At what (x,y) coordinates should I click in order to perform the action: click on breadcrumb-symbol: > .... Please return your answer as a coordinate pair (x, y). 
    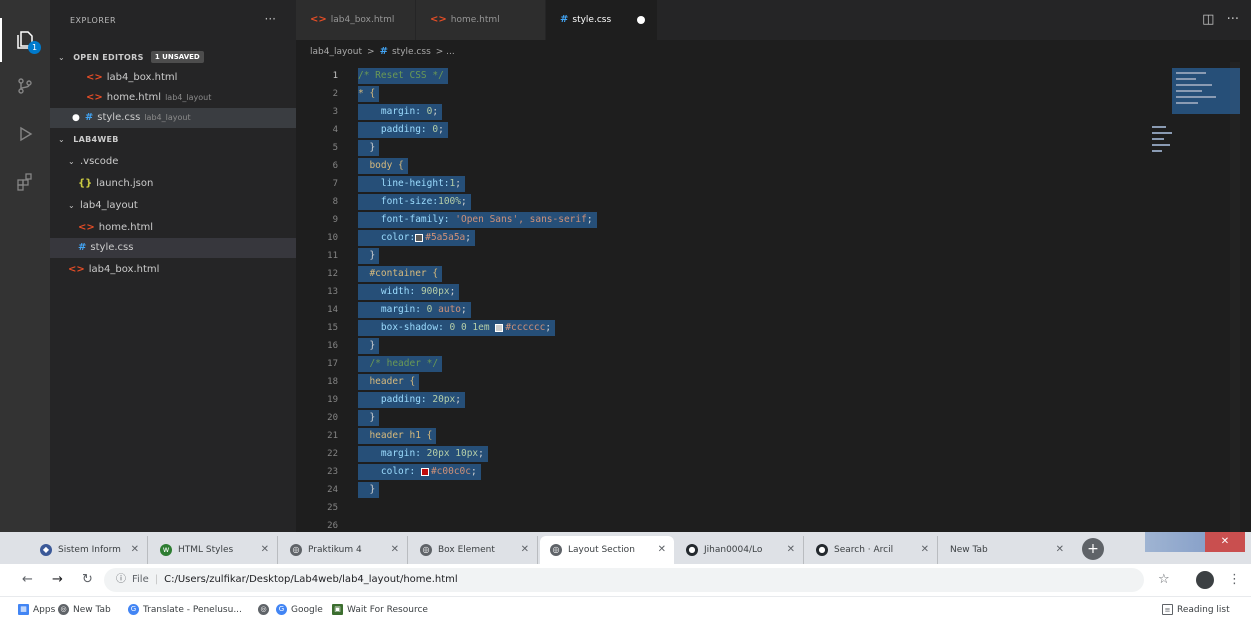
    Looking at the image, I should click on (445, 52).